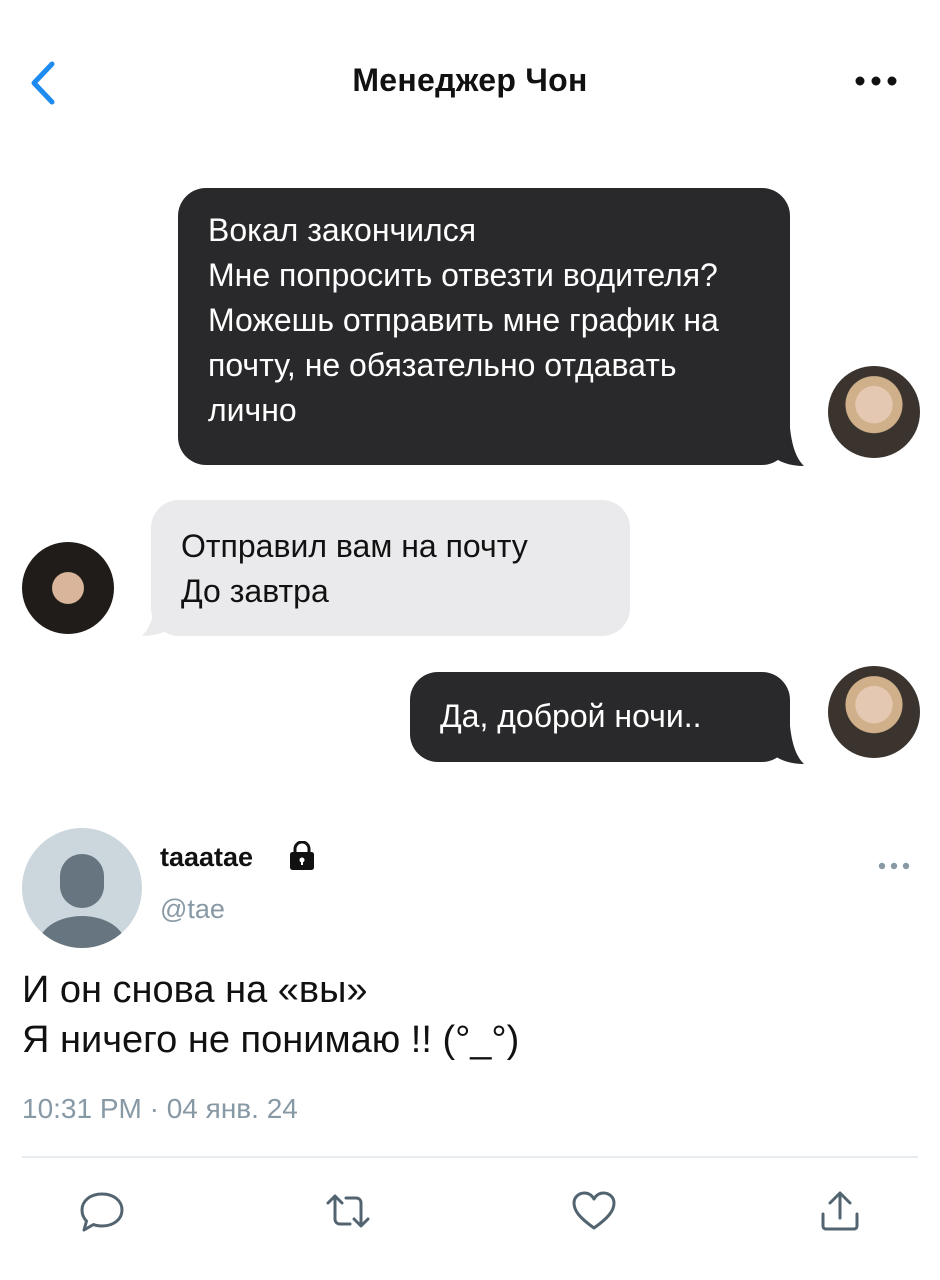  What do you see at coordinates (68, 588) in the screenshot?
I see `contact-avatar` at bounding box center [68, 588].